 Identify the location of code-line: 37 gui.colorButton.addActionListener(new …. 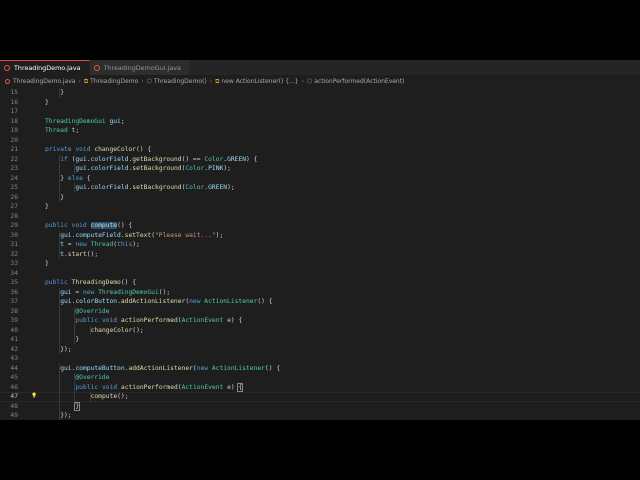
(320, 302).